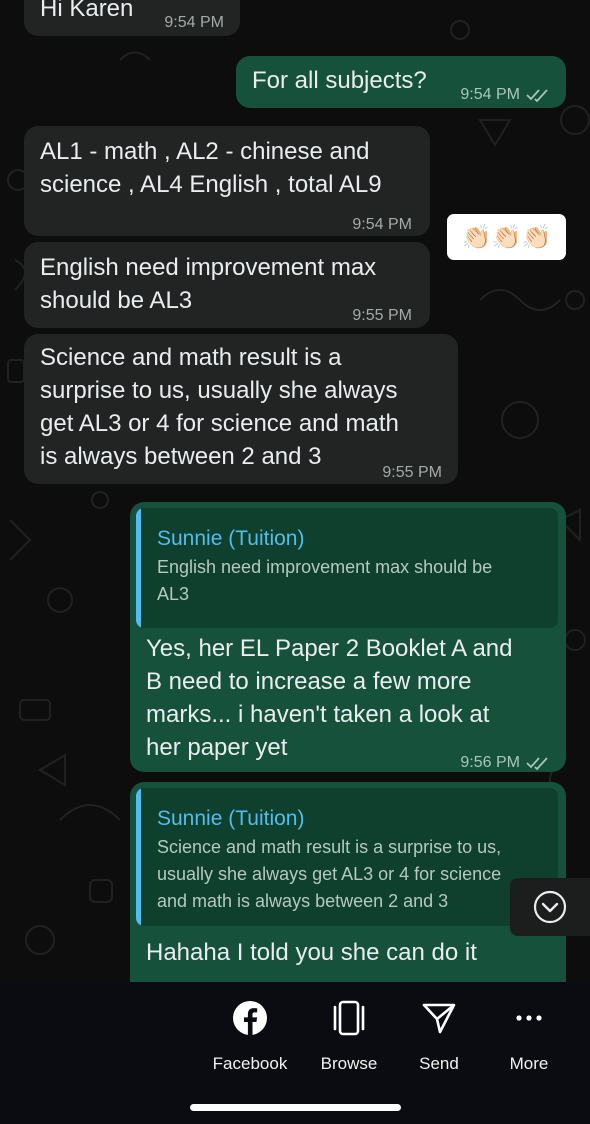 This screenshot has height=1124, width=590. I want to click on action-label: Send, so click(439, 1063).